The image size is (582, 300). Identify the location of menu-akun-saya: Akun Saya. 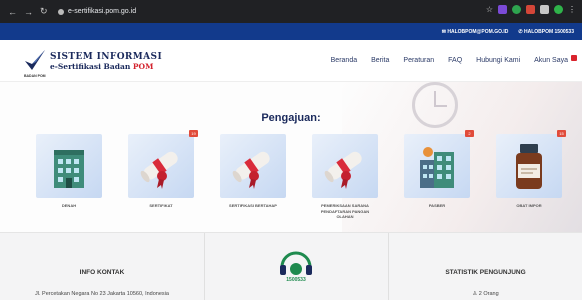
(555, 59).